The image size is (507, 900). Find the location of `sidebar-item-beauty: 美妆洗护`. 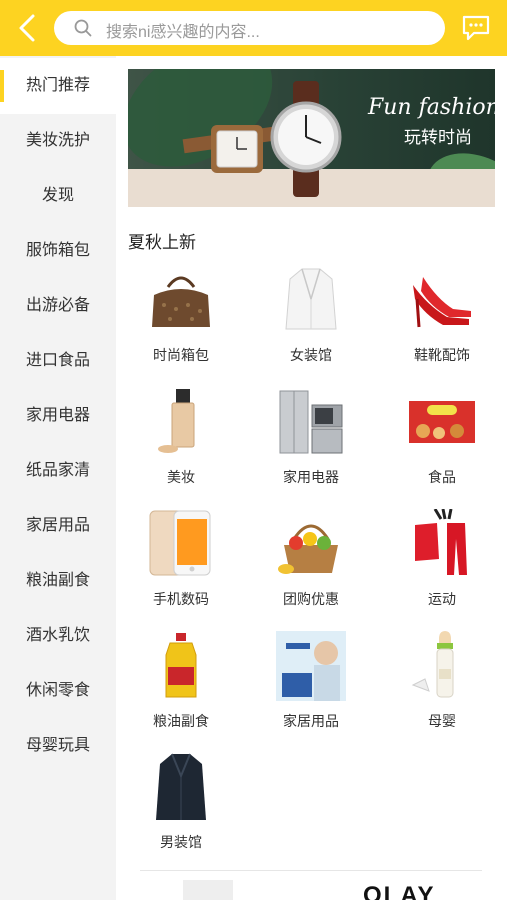

sidebar-item-beauty: 美妆洗护 is located at coordinates (58, 141).